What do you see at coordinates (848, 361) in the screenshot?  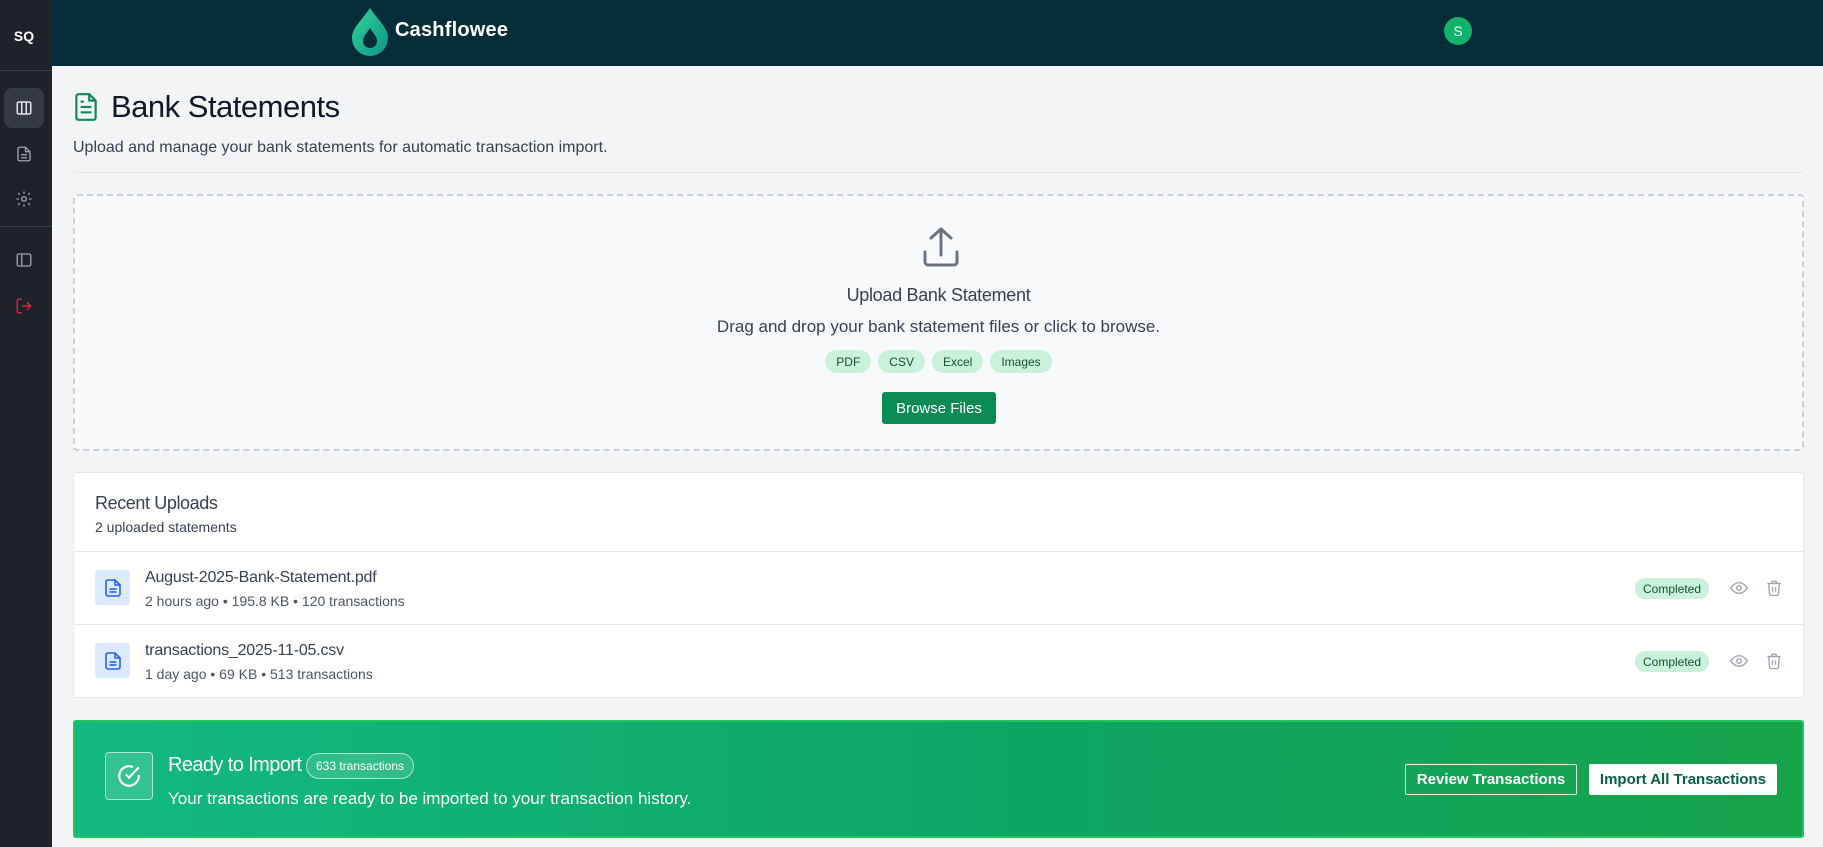 I see `format-chip-pdf: PDF` at bounding box center [848, 361].